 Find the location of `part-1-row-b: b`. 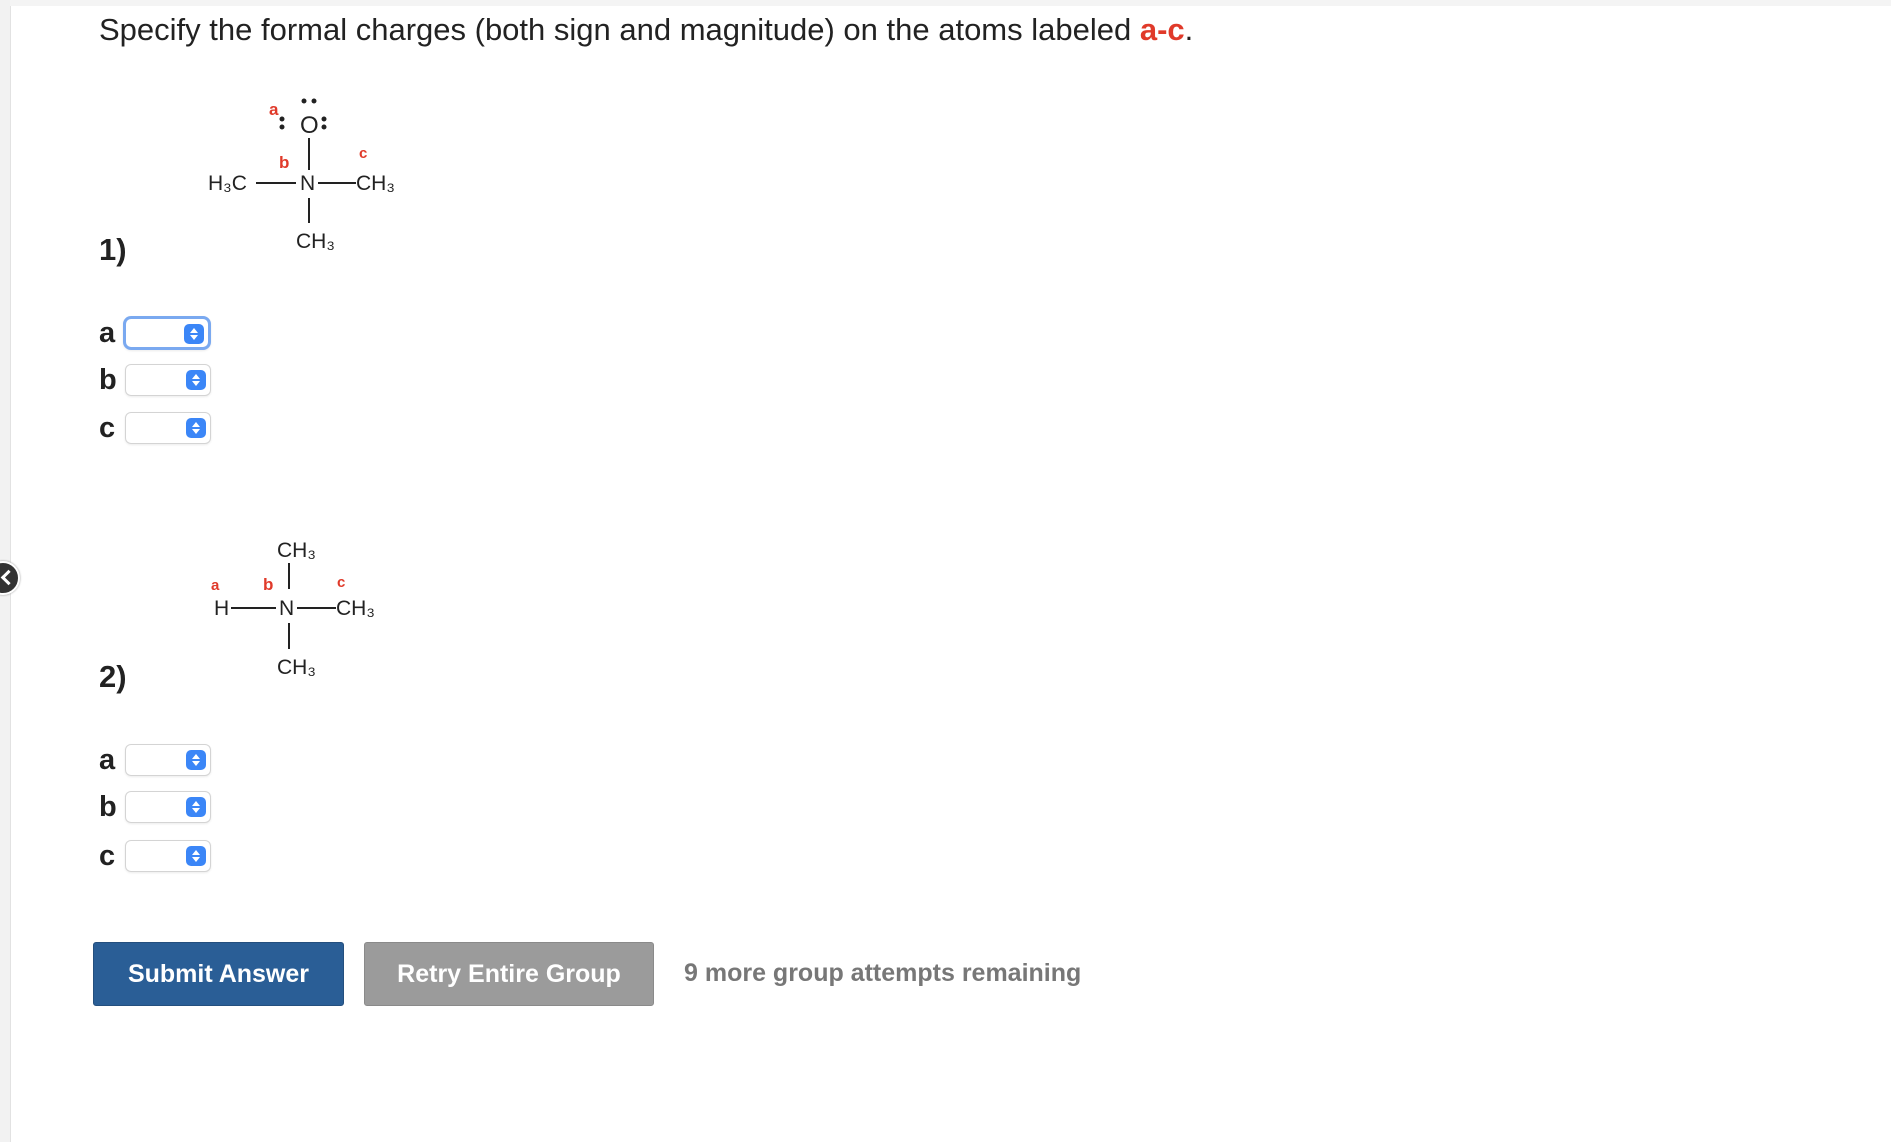

part-1-row-b: b is located at coordinates (155, 380).